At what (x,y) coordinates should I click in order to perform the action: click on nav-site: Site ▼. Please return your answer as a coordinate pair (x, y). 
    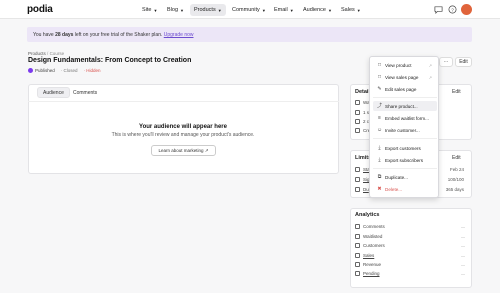
    Looking at the image, I should click on (149, 10).